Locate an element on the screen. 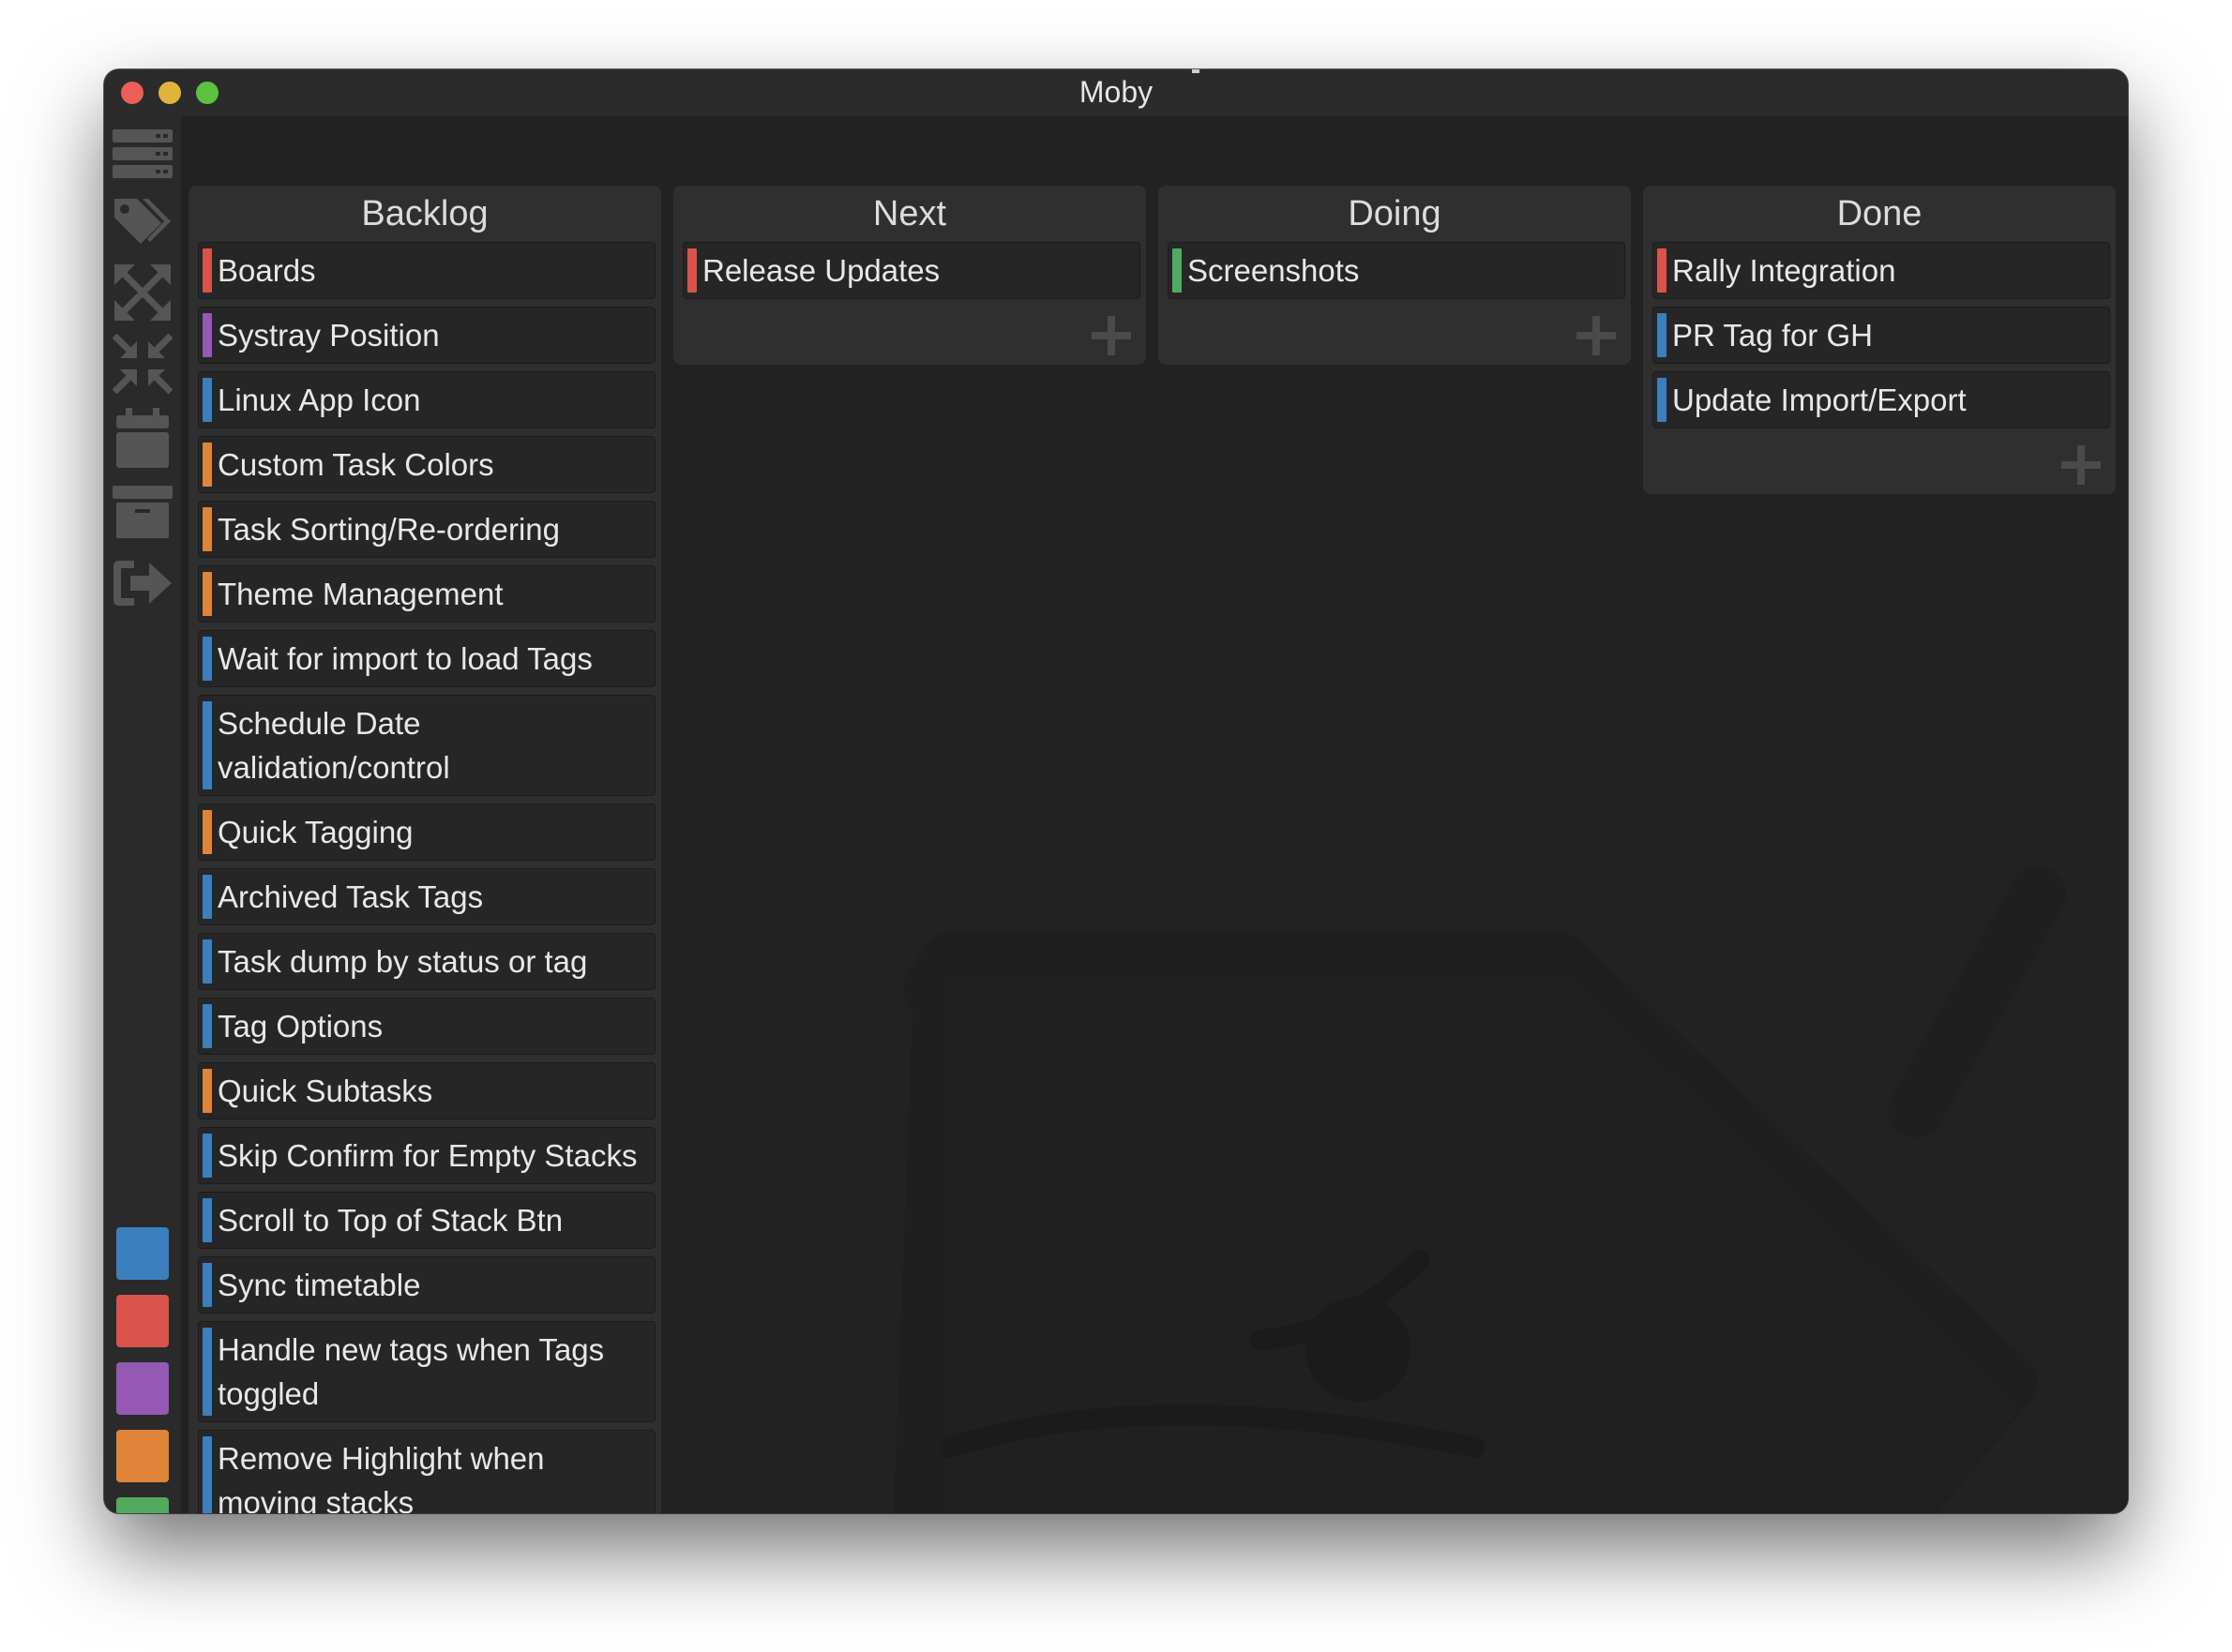 This screenshot has width=2232, height=1652. task-label: Update Import/Export is located at coordinates (1819, 400).